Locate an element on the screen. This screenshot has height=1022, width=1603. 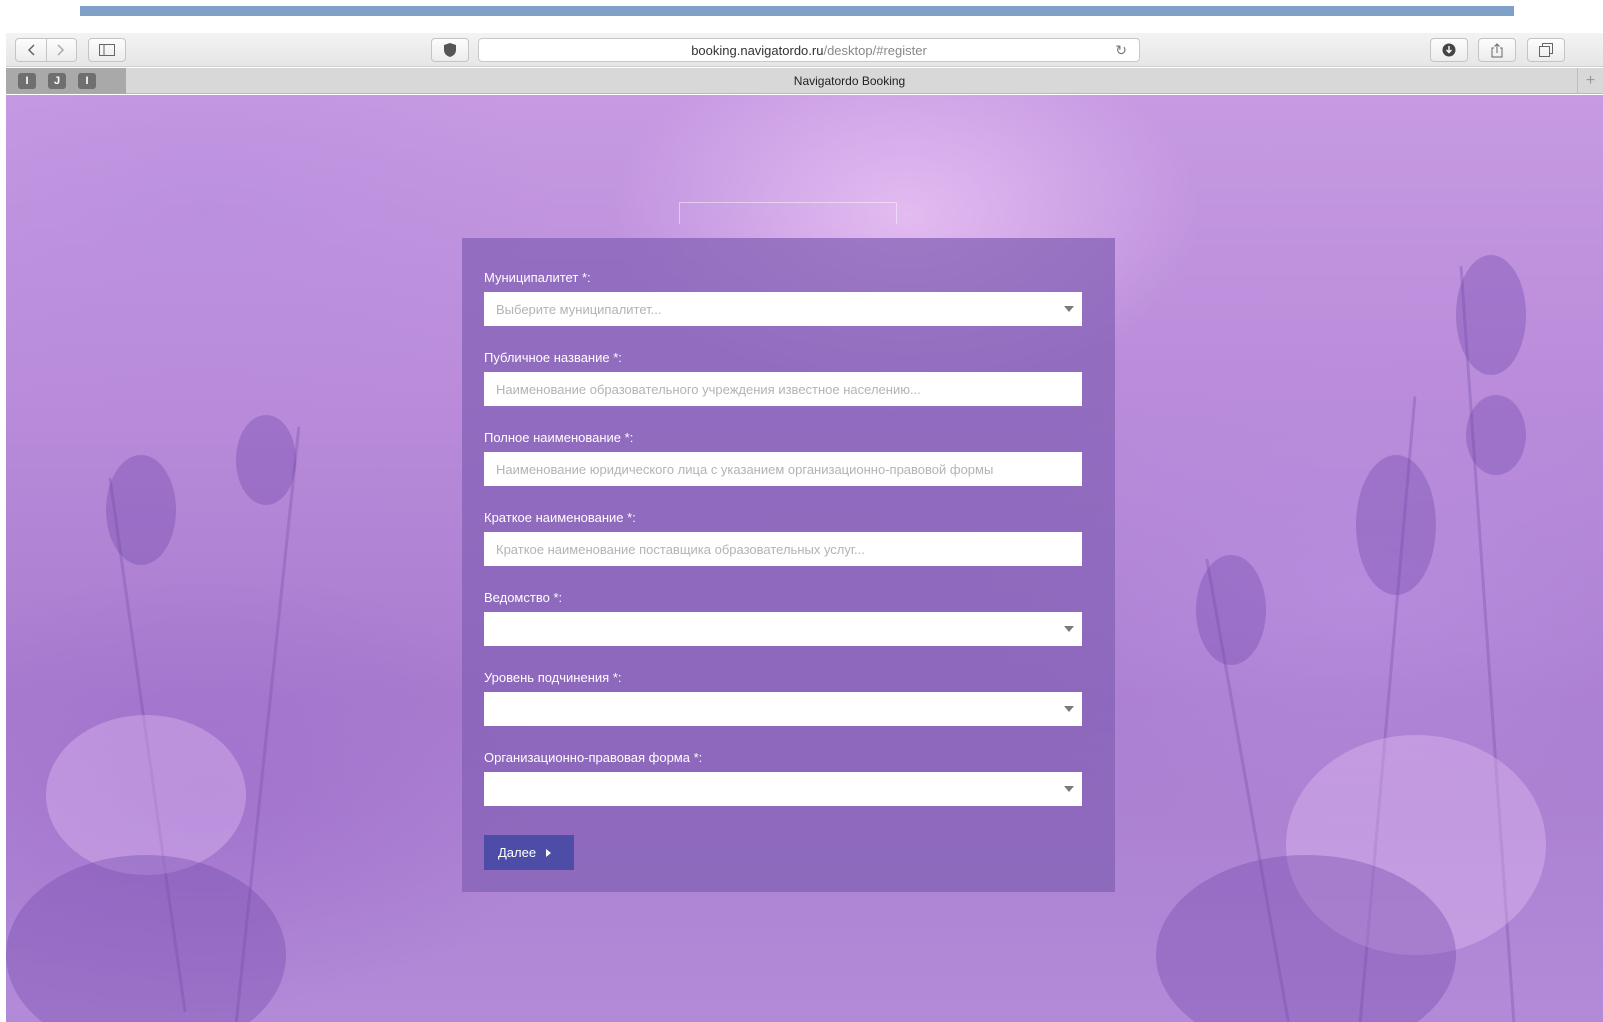
pinned-tab-1: I is located at coordinates (27, 81).